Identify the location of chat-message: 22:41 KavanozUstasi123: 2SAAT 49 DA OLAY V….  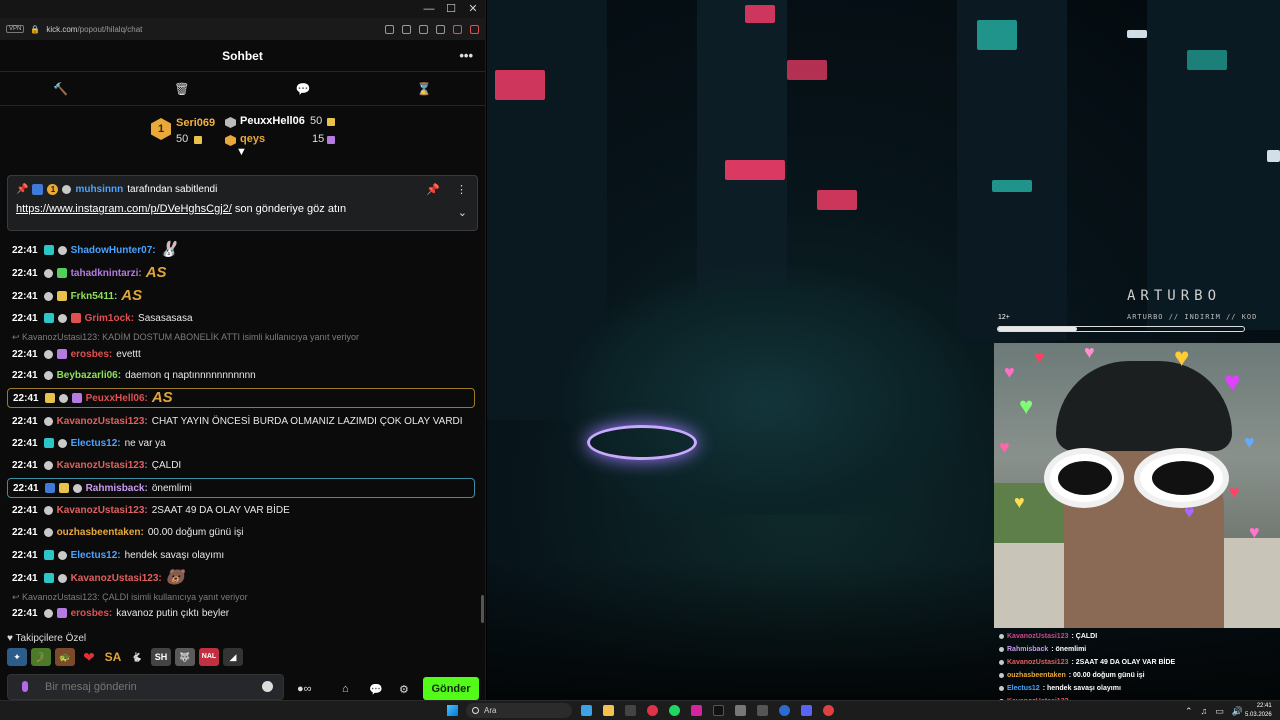
(241, 510).